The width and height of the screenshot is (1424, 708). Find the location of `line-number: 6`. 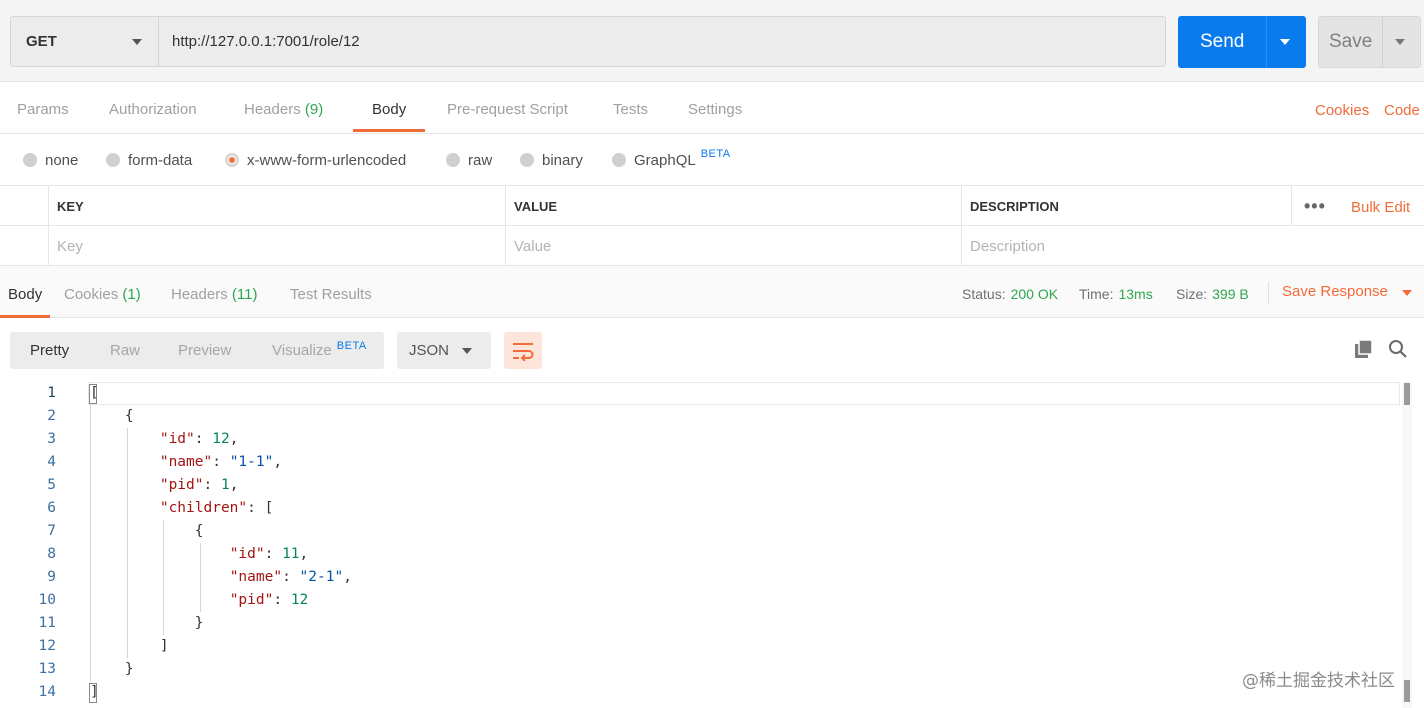

line-number: 6 is located at coordinates (51, 508).